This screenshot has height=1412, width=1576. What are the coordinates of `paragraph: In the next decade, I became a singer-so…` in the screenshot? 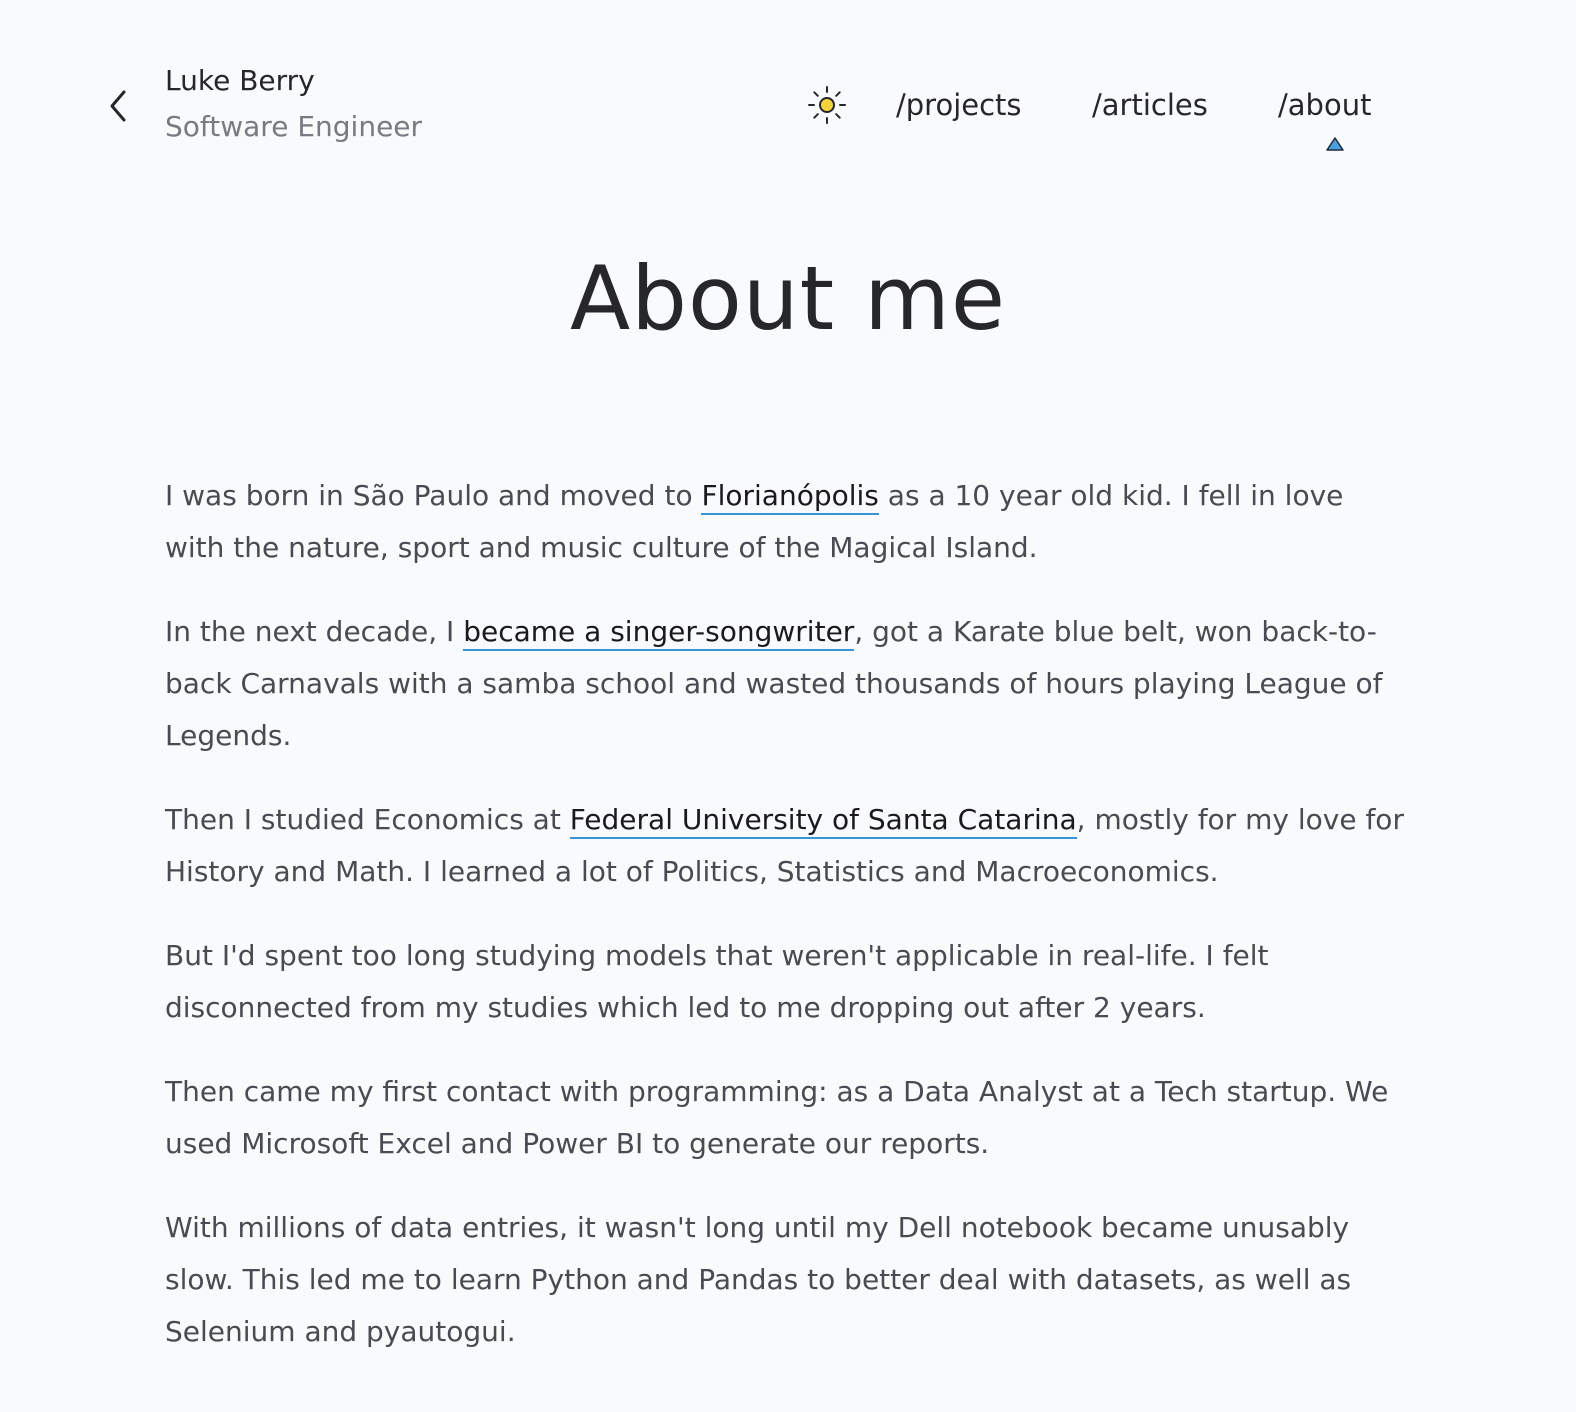 It's located at (785, 684).